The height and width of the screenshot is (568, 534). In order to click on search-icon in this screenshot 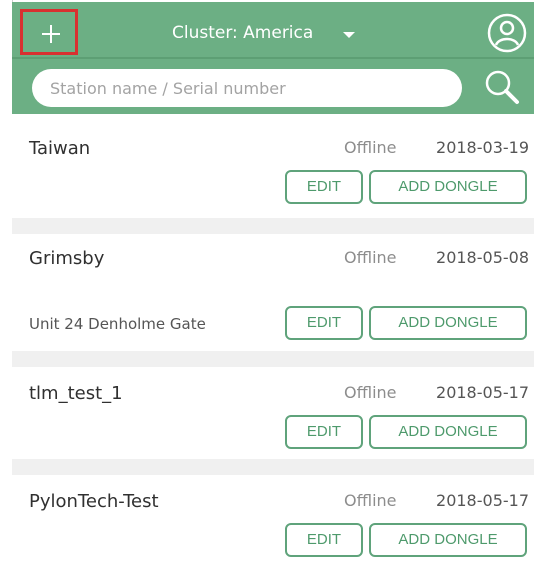, I will do `click(502, 87)`.